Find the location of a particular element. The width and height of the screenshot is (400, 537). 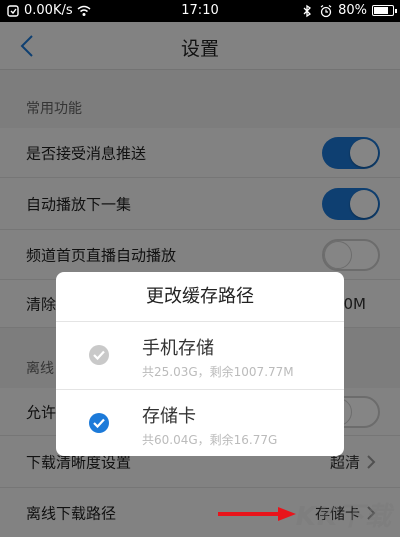

battery-percent: 80% is located at coordinates (352, 10).